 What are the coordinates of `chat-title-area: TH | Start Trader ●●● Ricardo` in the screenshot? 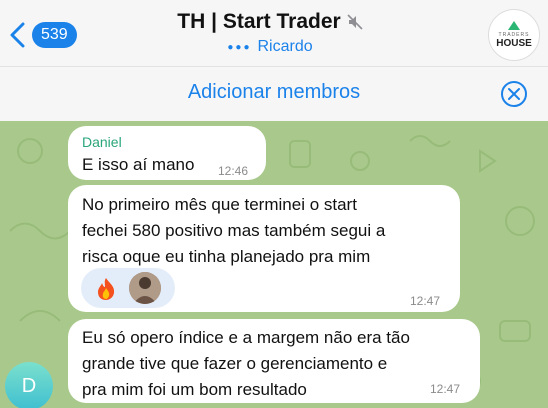 It's located at (270, 33).